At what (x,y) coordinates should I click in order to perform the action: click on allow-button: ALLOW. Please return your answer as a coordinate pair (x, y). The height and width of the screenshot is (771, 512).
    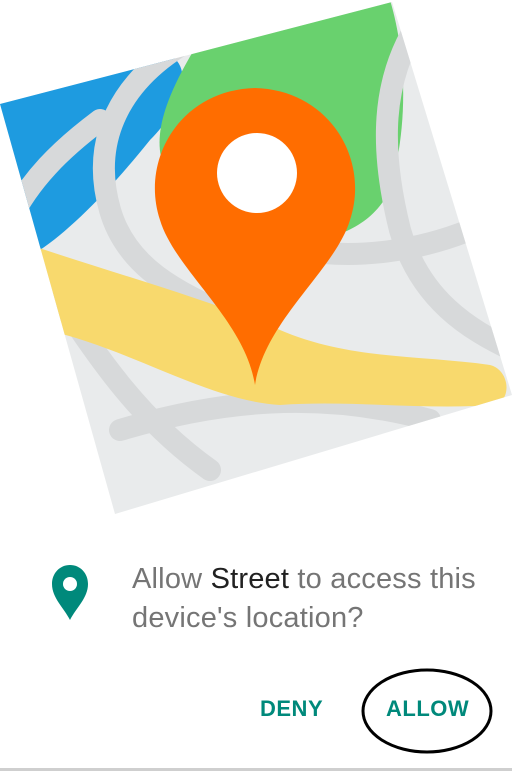
    Looking at the image, I should click on (427, 709).